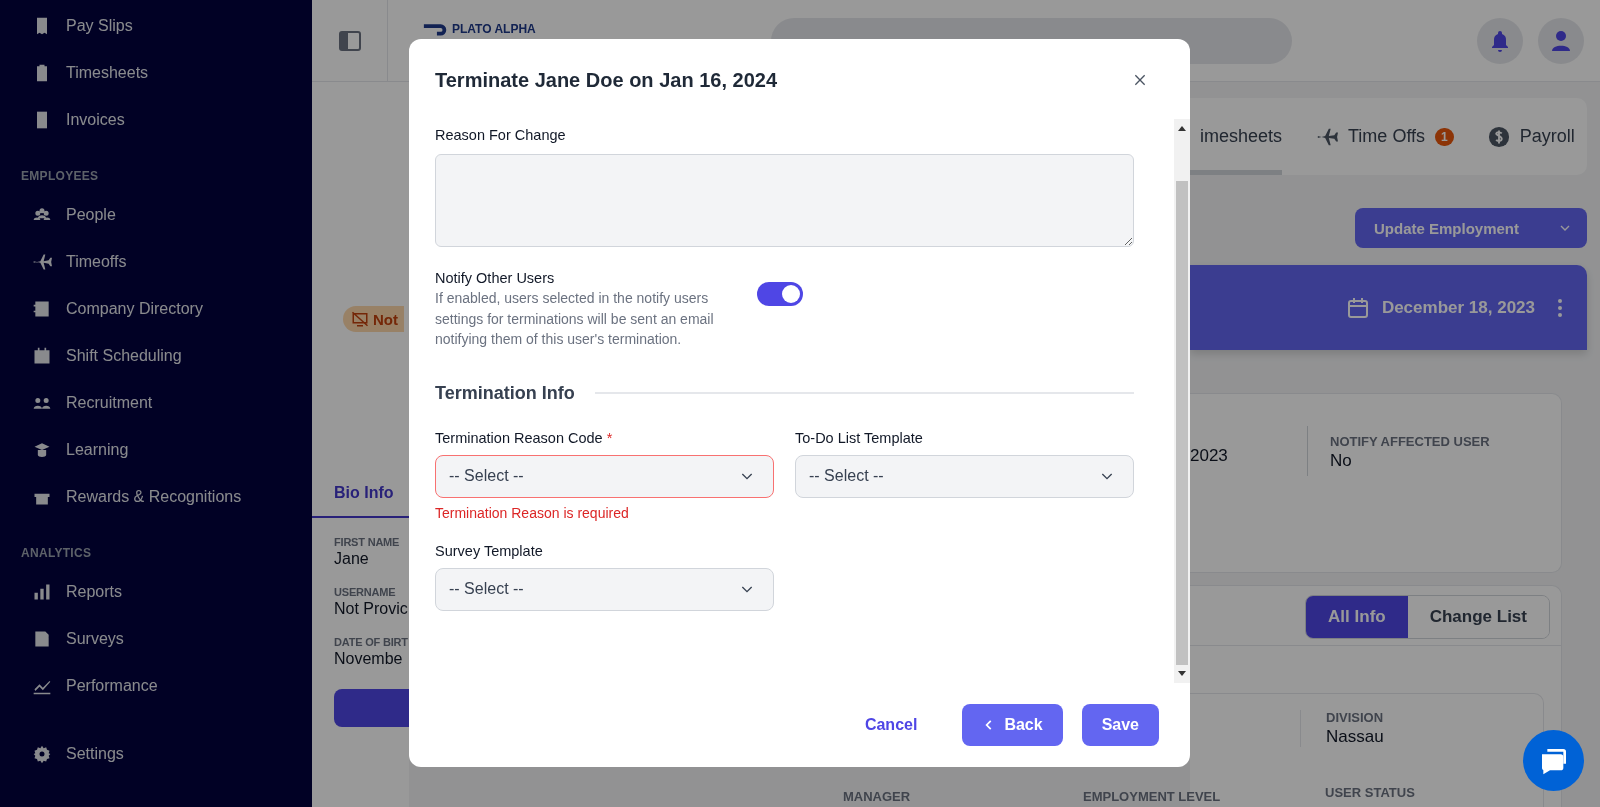 The image size is (1600, 807). Describe the element at coordinates (1182, 128) in the screenshot. I see `scroll-up-icon` at that location.